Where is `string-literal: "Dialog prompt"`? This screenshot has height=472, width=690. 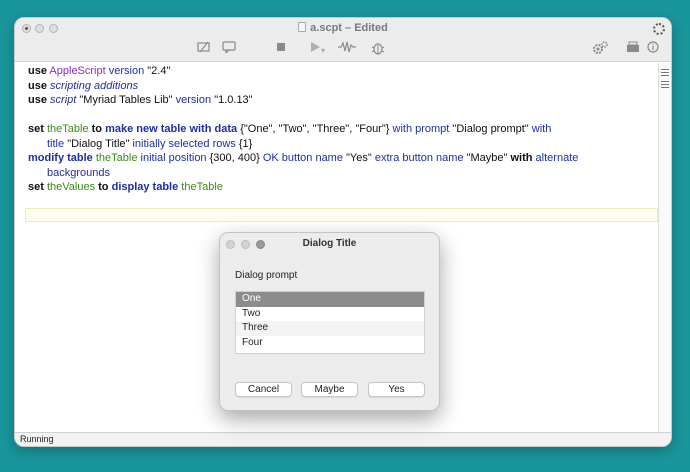
string-literal: "Dialog prompt" is located at coordinates (490, 129).